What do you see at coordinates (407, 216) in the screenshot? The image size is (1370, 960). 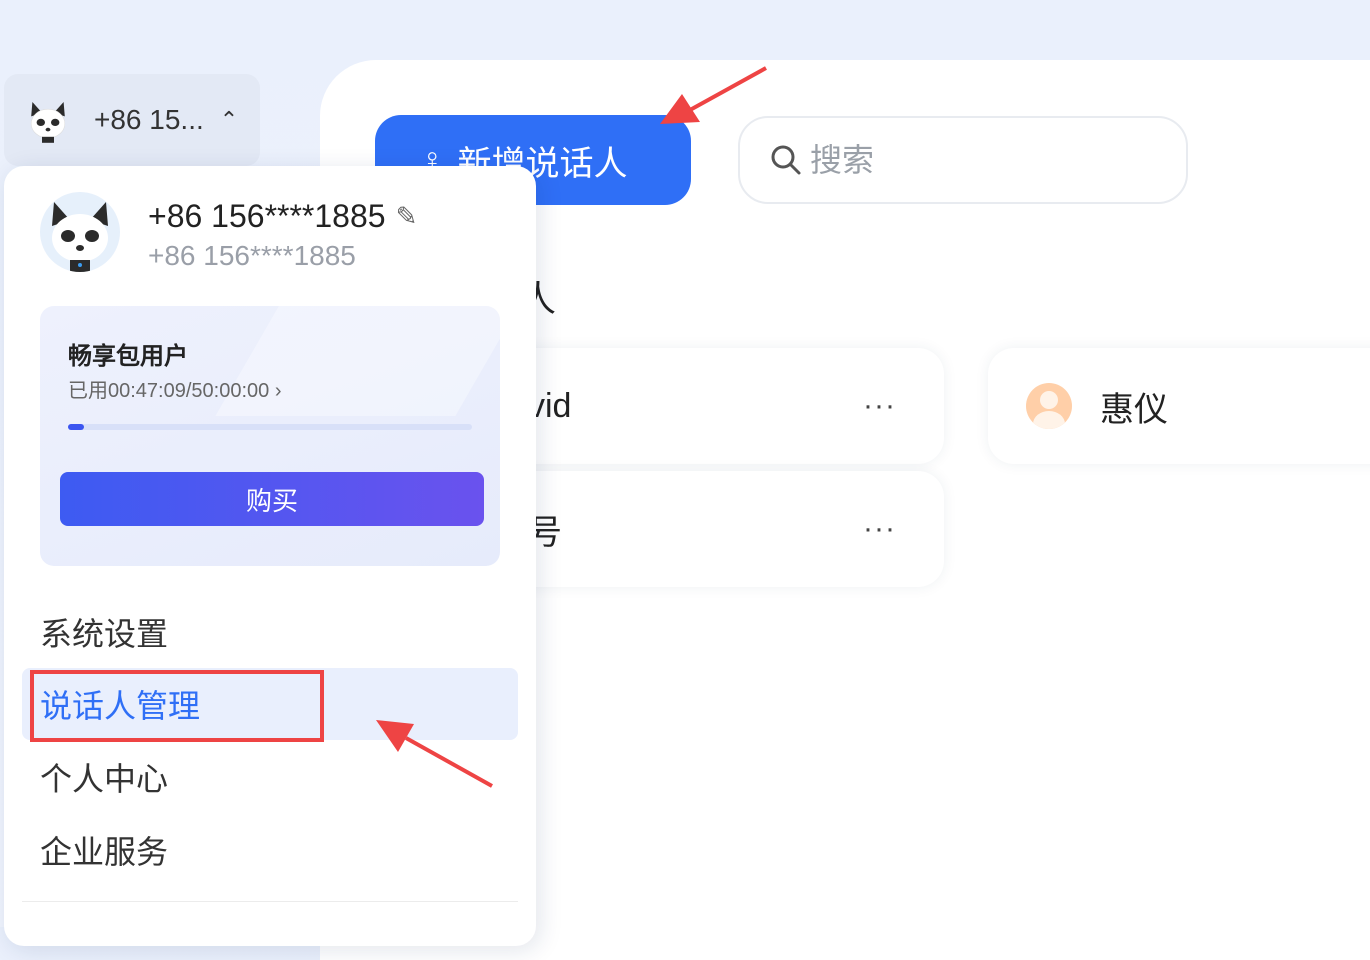 I see `edit-icon: ✎` at bounding box center [407, 216].